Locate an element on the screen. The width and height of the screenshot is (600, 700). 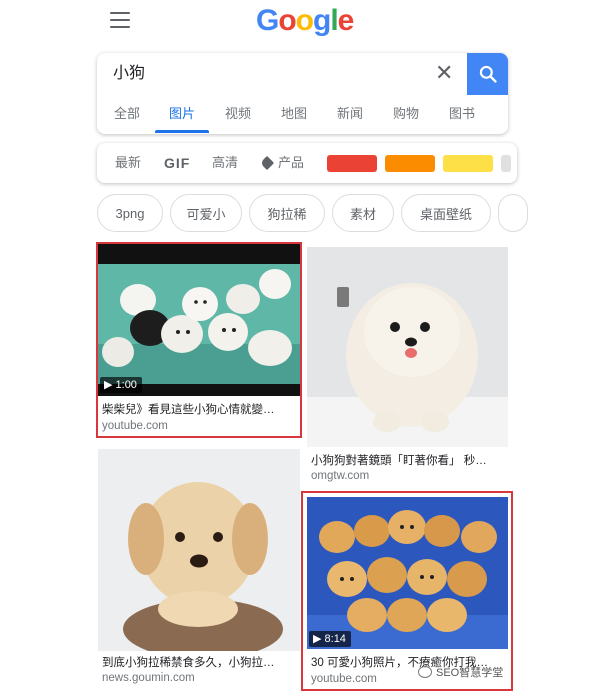
color-swatch-orange is located at coordinates (410, 163).